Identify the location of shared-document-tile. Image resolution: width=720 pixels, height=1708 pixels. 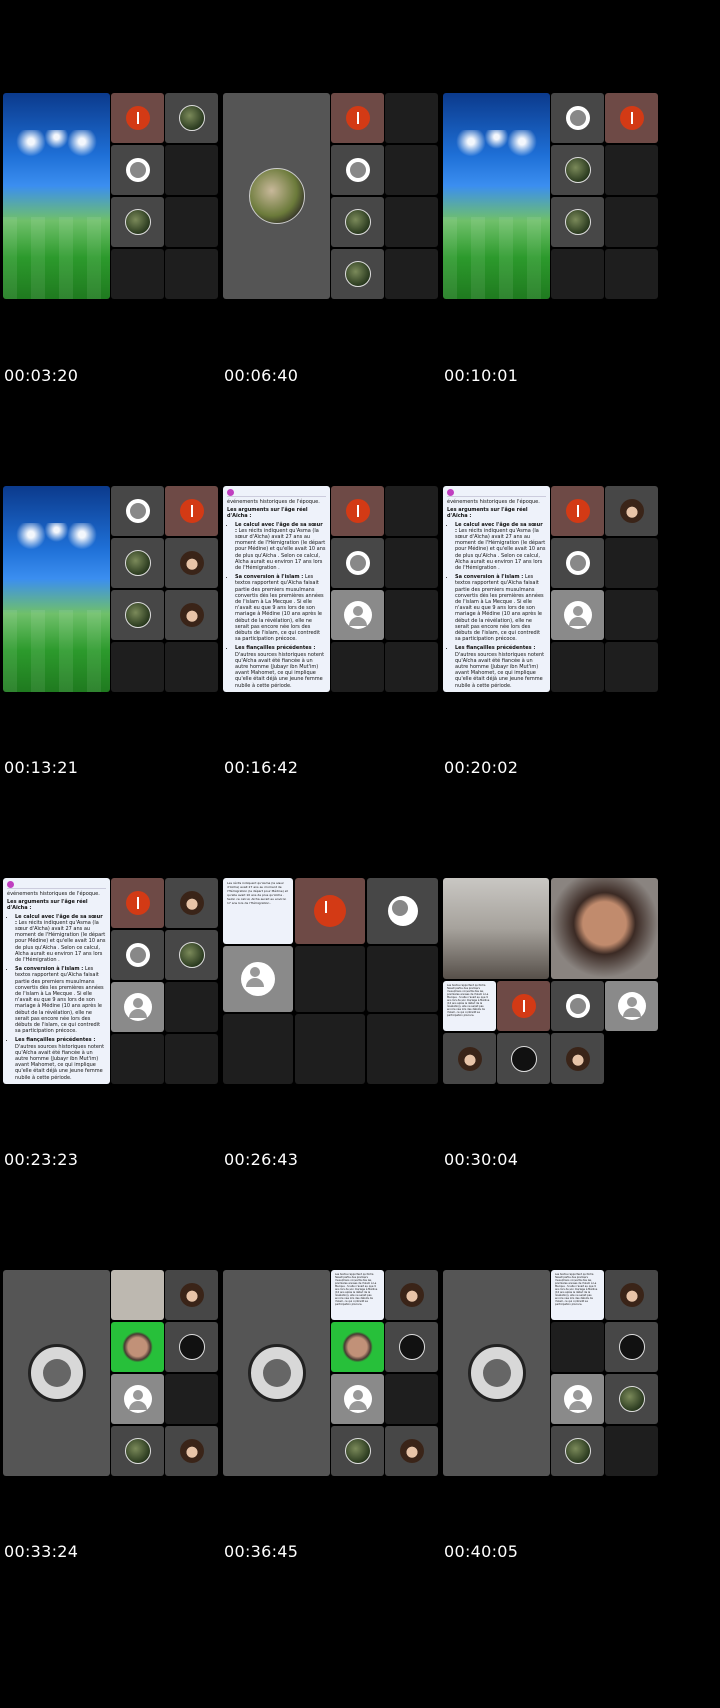
(137, 1295).